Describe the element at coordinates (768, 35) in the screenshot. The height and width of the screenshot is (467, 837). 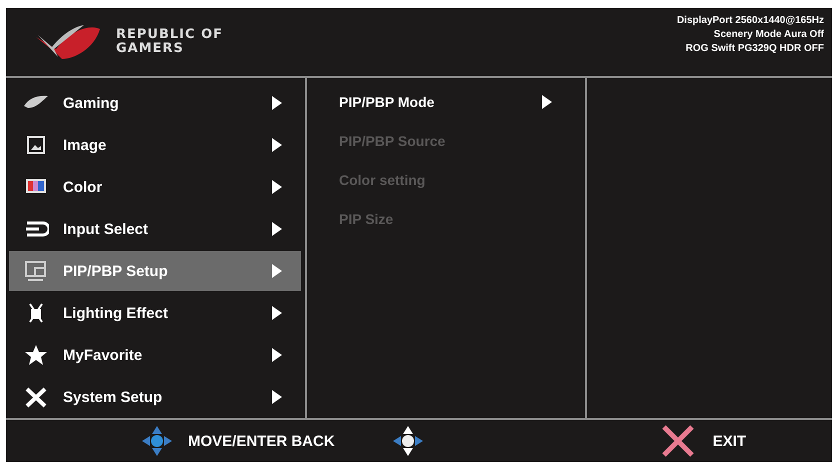
I see `status-text: Scenery Mode Aura Off` at that location.